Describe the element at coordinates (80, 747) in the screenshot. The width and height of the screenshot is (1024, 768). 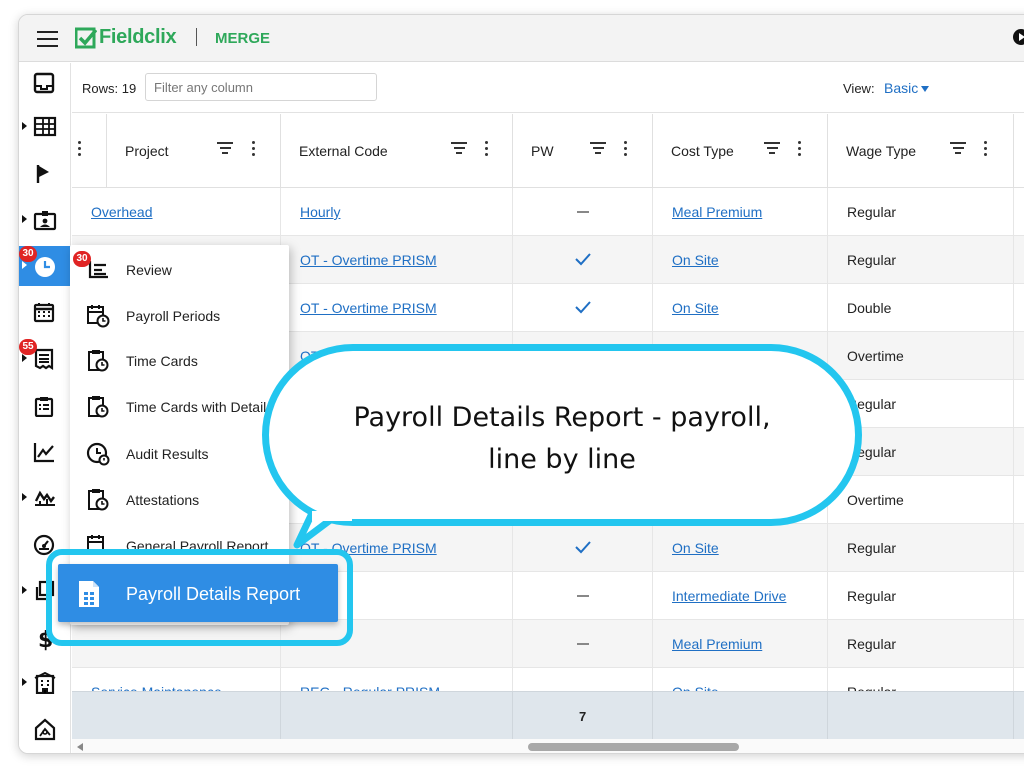
I see `scroll-left-icon` at that location.